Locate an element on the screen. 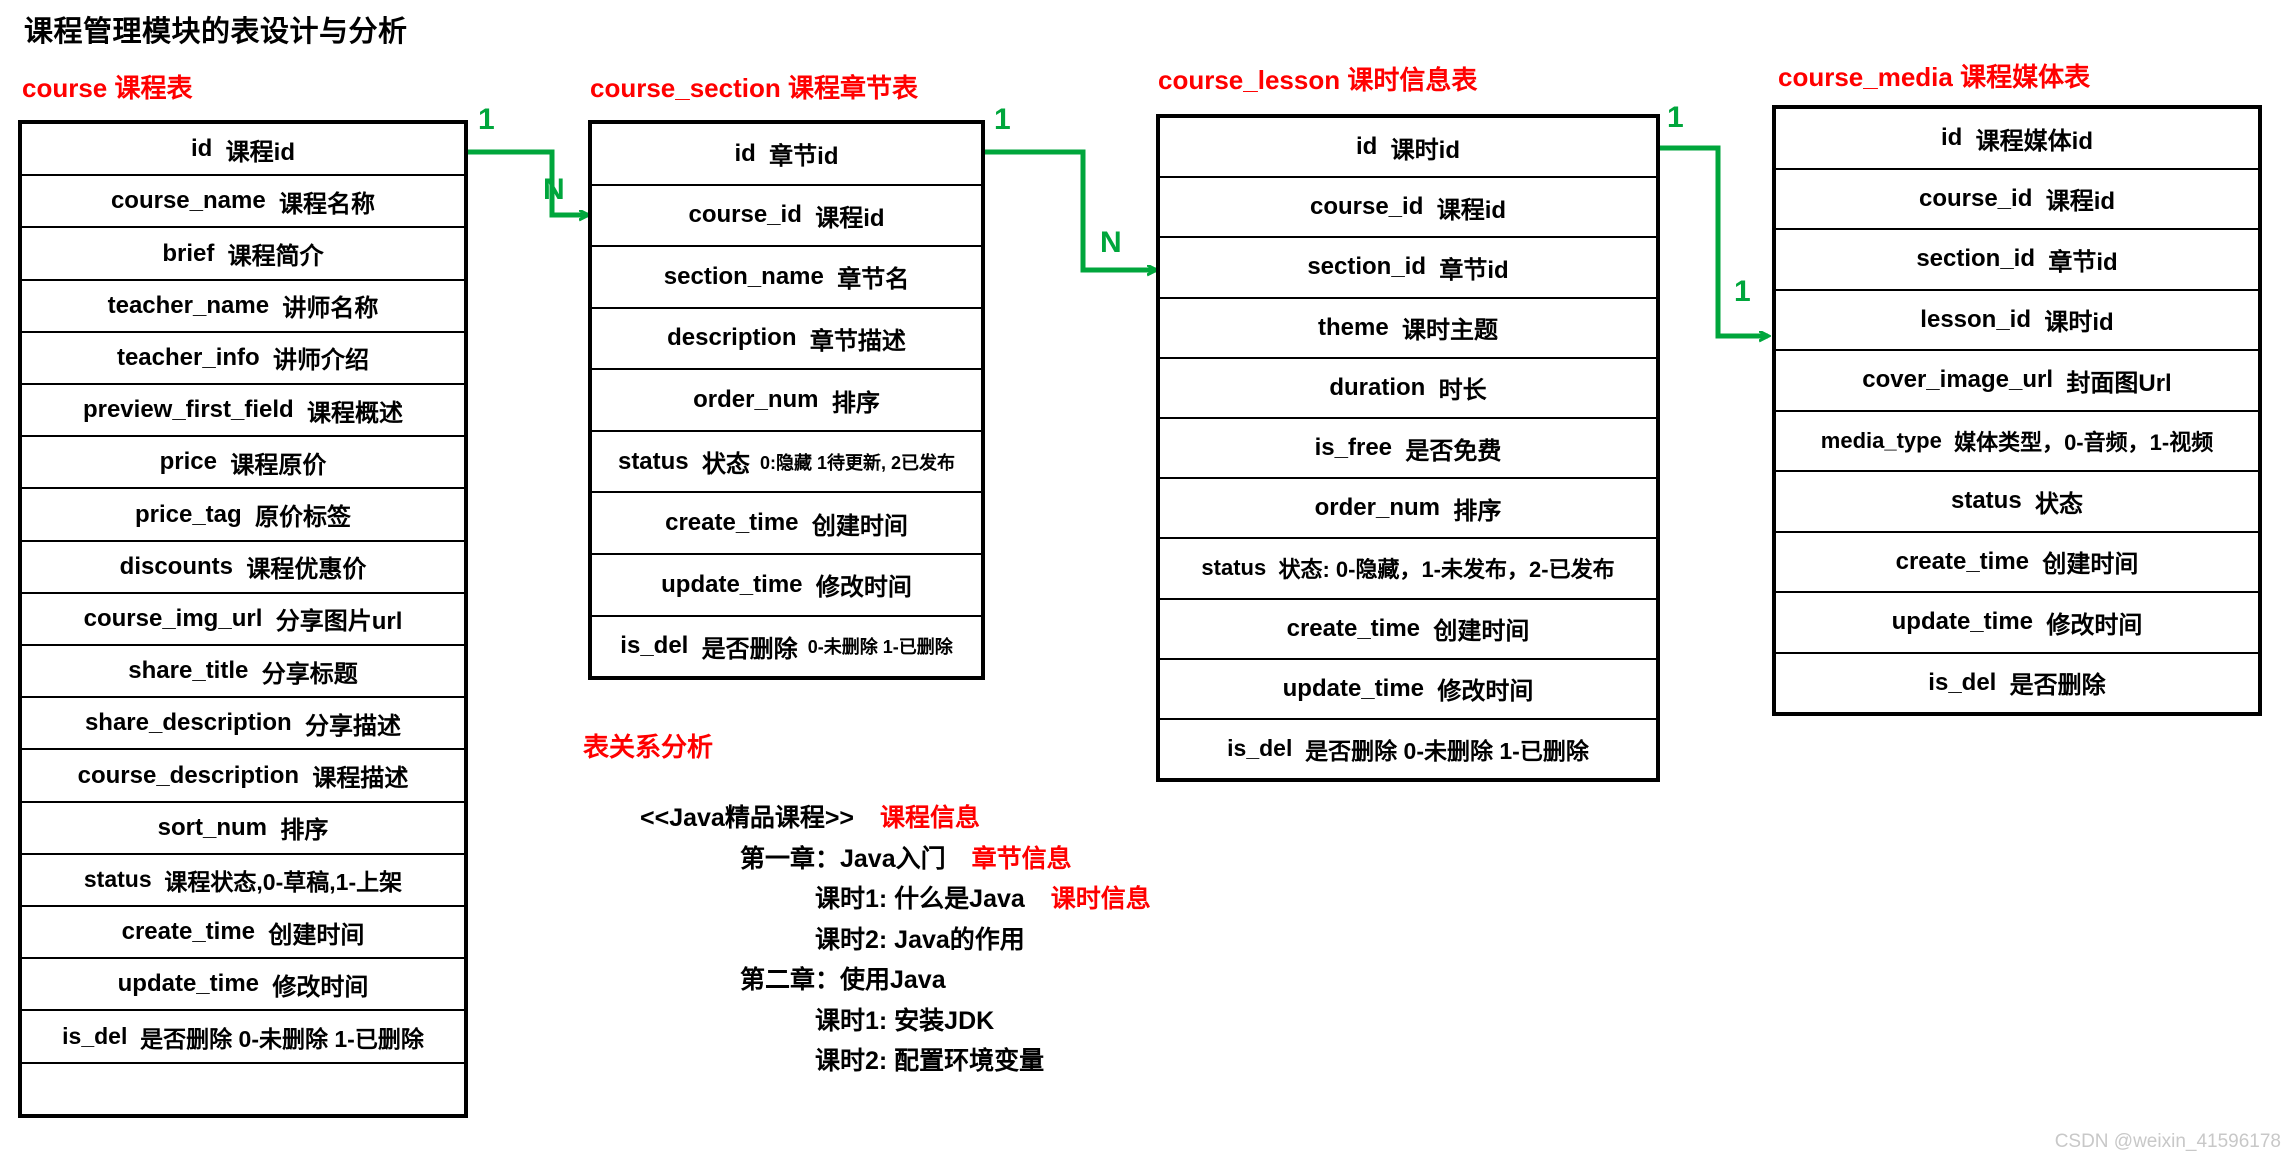  table-row: course_img_url 分享图片url is located at coordinates (243, 620).